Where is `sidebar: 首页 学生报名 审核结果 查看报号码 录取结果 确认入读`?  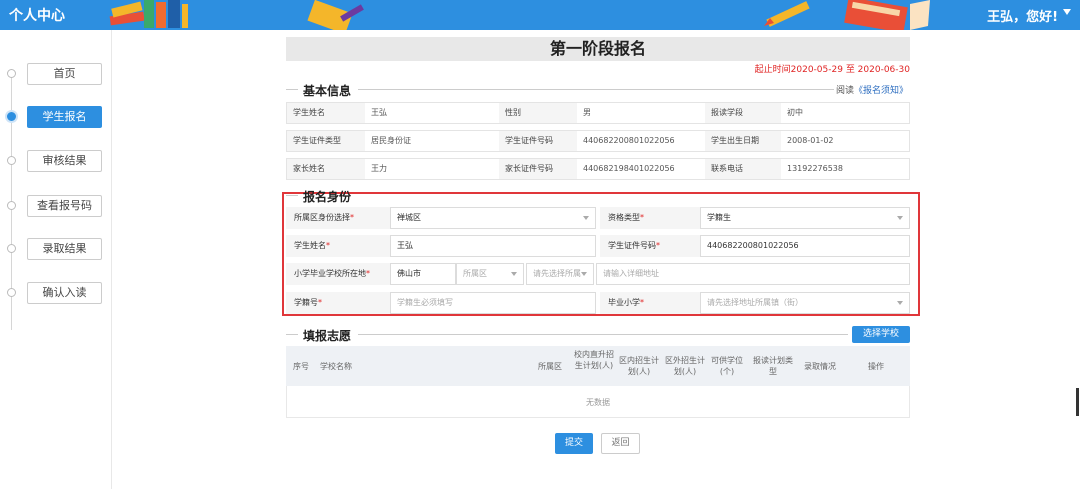 sidebar: 首页 学生报名 审核结果 查看报号码 录取结果 确认入读 is located at coordinates (56, 259).